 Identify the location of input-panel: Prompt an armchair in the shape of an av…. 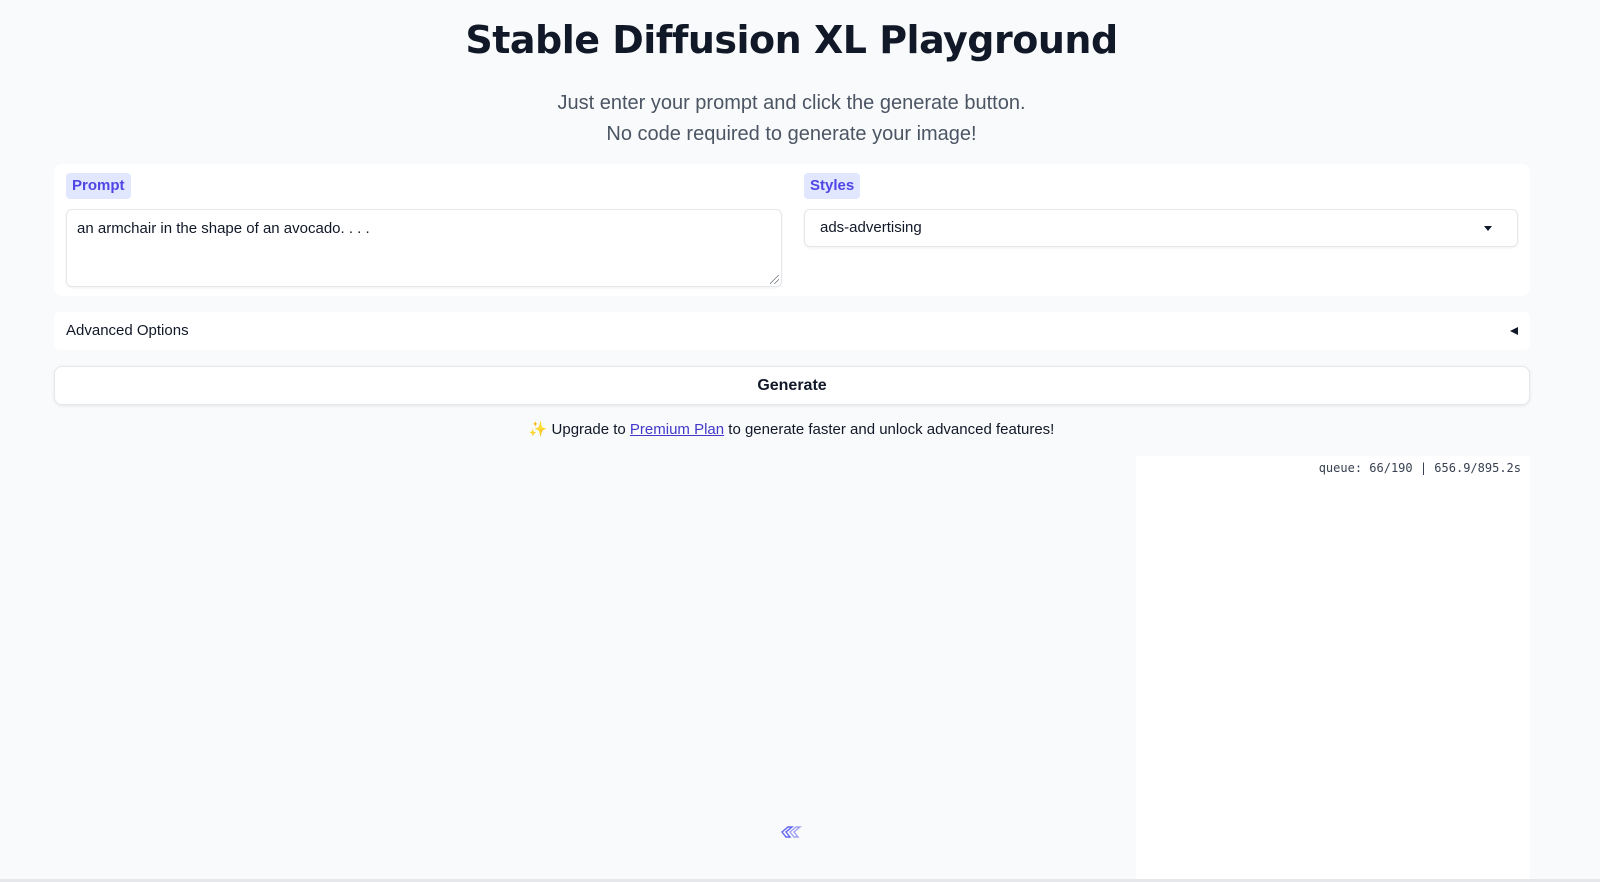
(792, 230).